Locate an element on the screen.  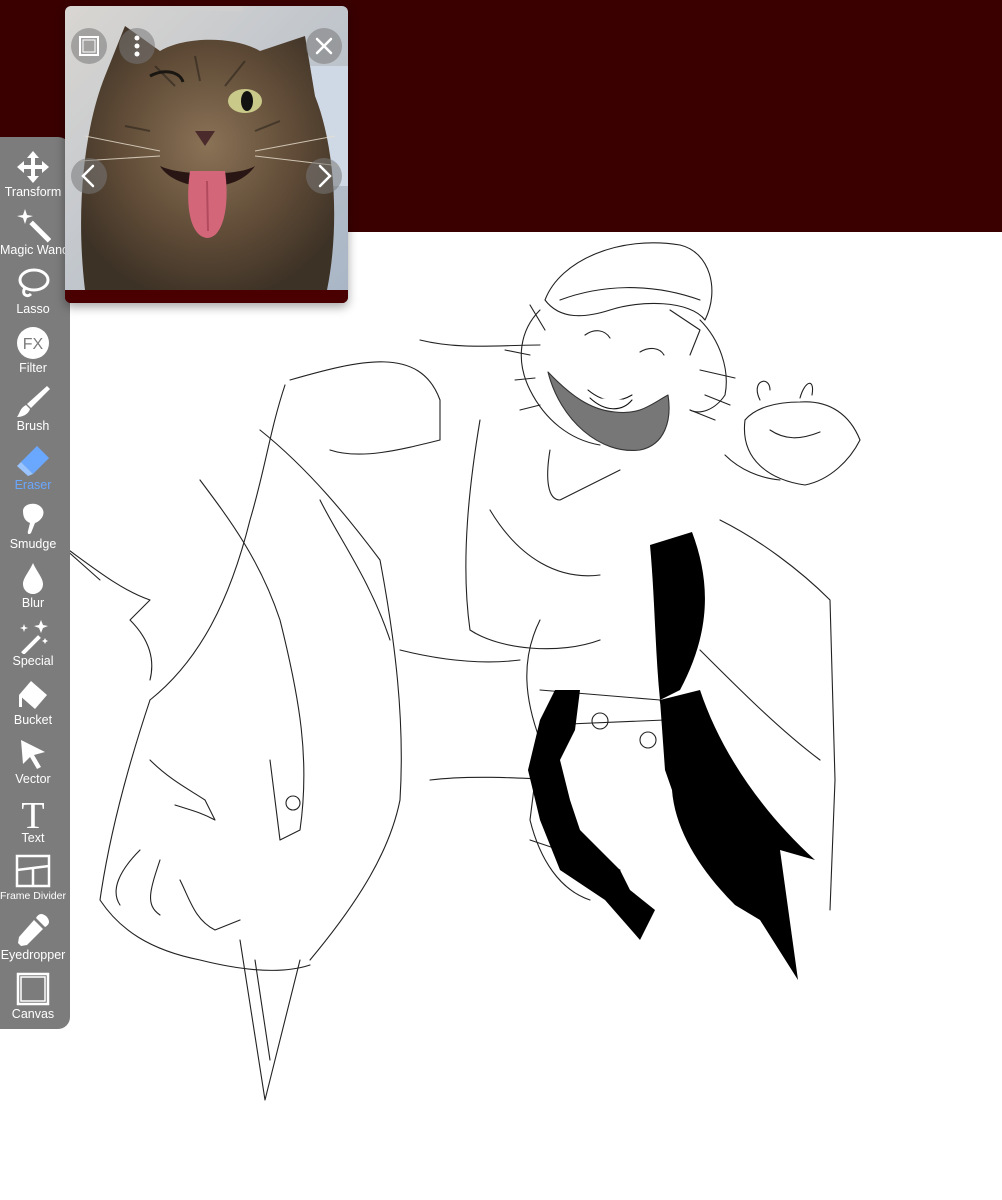
tool-filter: FX Filter is located at coordinates (33, 350).